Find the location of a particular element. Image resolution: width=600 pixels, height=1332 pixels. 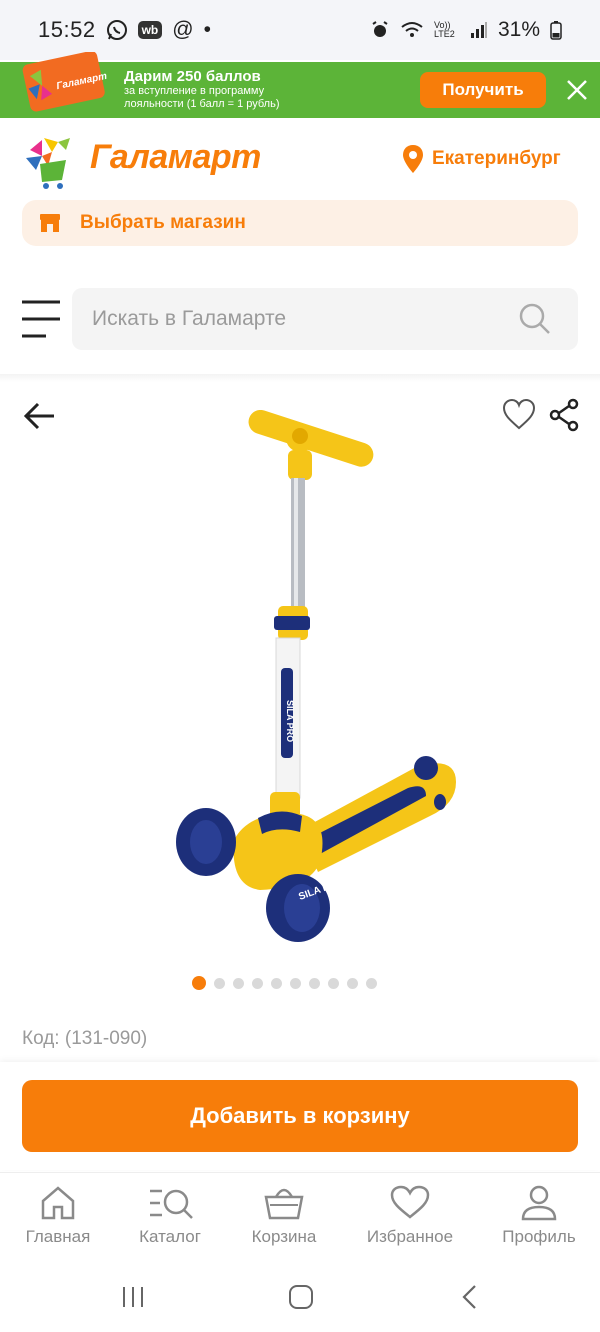

city-selector: Екатеринбург is located at coordinates (481, 159).